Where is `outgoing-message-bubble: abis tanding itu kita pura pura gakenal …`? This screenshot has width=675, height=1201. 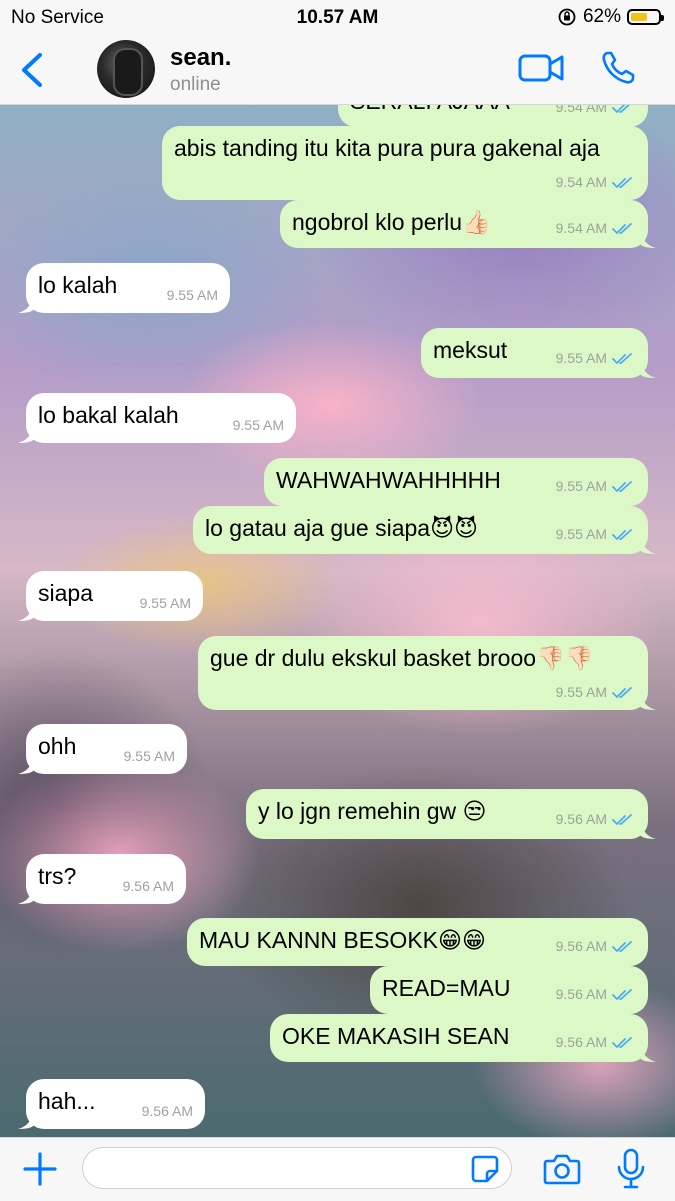 outgoing-message-bubble: abis tanding itu kita pura pura gakenal … is located at coordinates (405, 163).